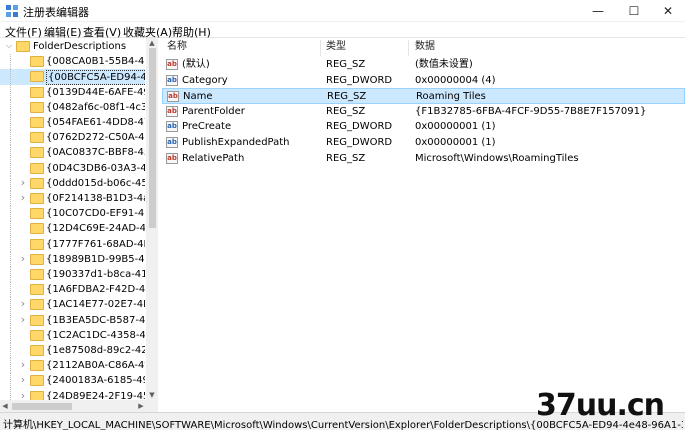 The height and width of the screenshot is (430, 685). Describe the element at coordinates (72, 320) in the screenshot. I see `tree-item: › {1B3EA5DC-B587-4786` at that location.